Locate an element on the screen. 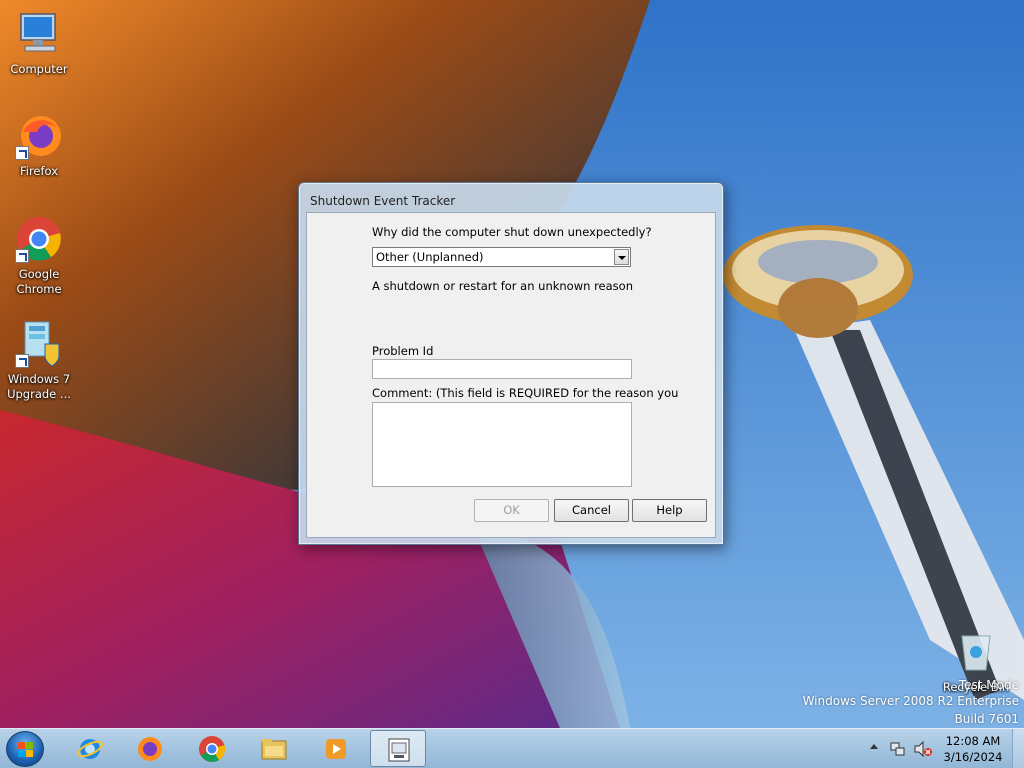  shutdown-tracker-icon is located at coordinates (399, 750).